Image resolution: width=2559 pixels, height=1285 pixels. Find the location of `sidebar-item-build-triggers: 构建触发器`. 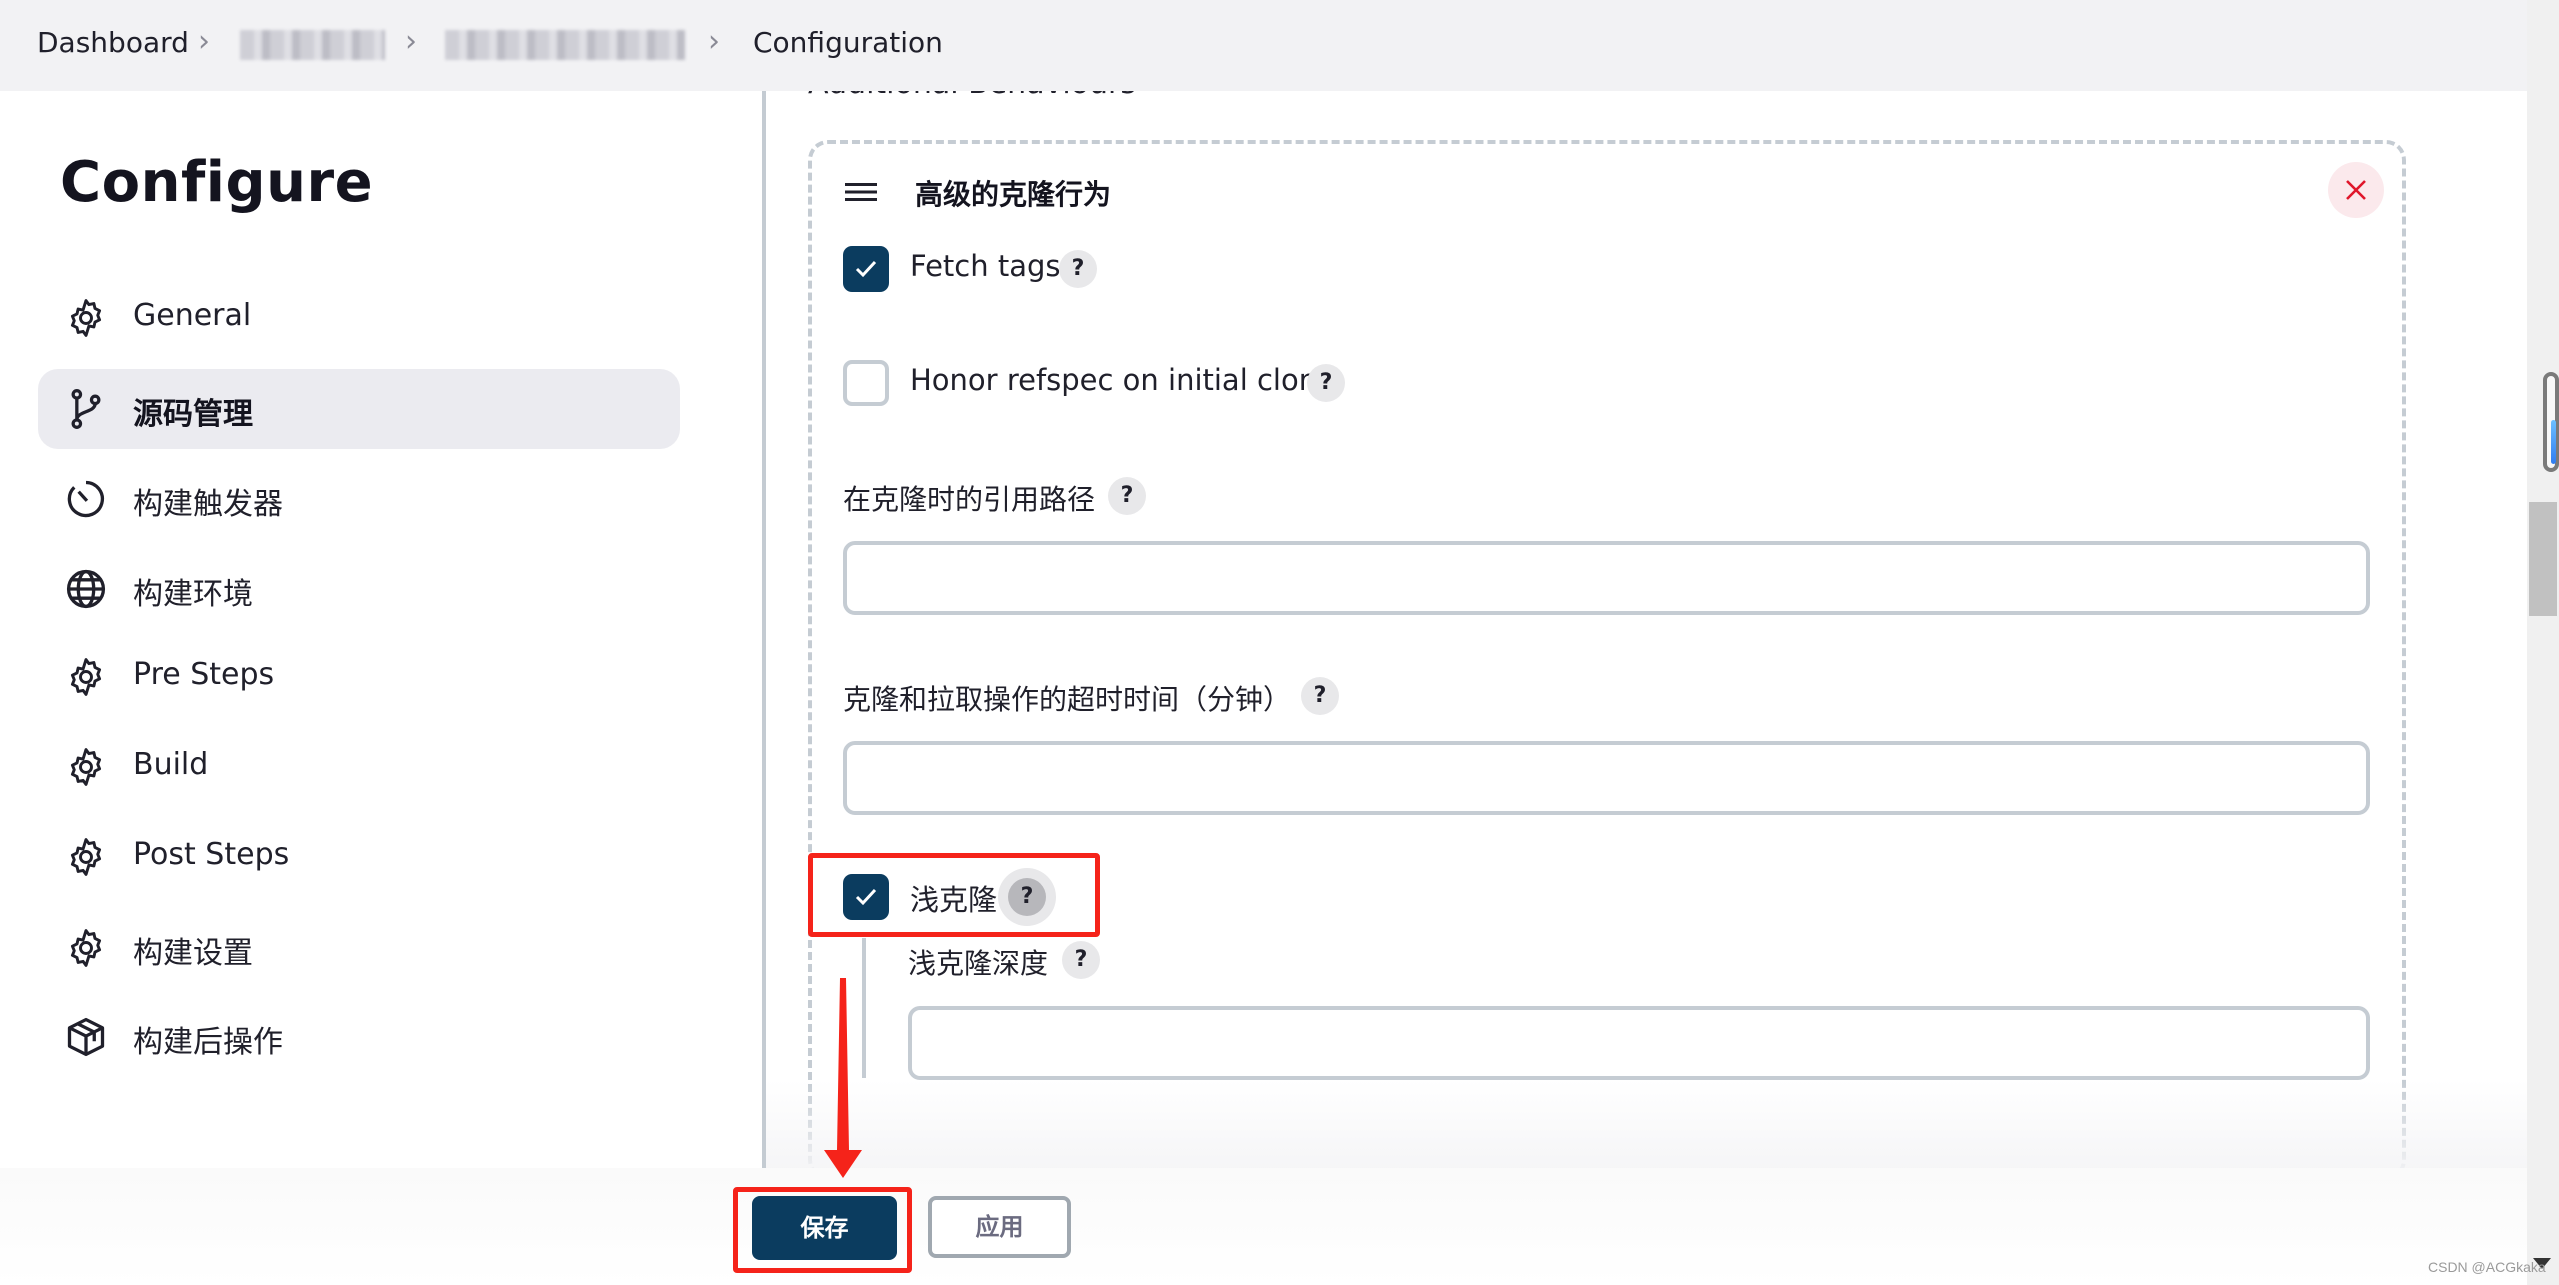

sidebar-item-build-triggers: 构建触发器 is located at coordinates (359, 499).